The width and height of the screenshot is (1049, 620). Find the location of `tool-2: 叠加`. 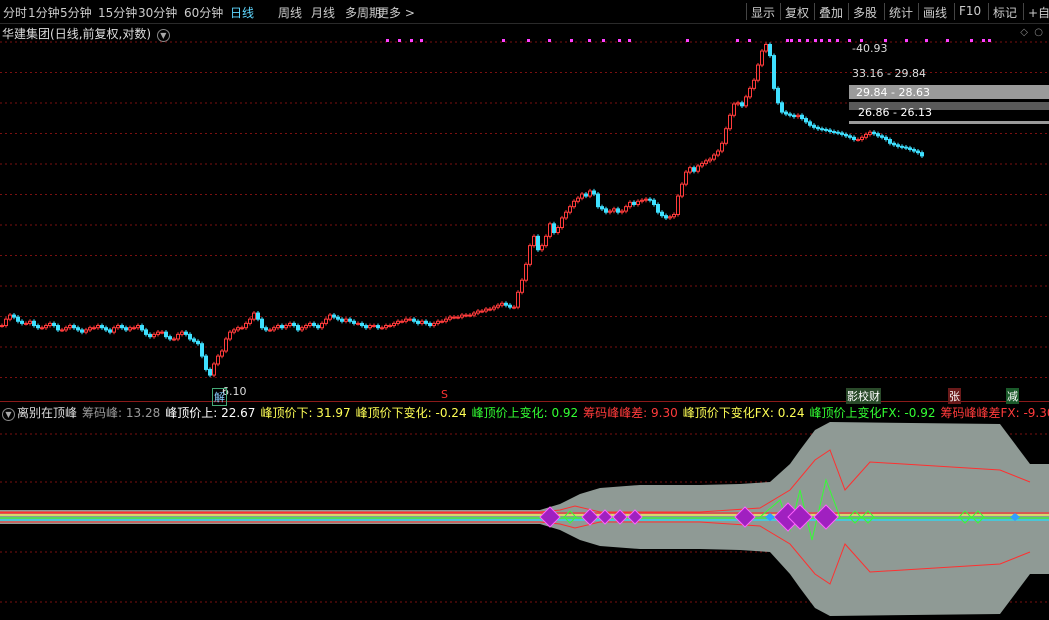

tool-2: 叠加 is located at coordinates (831, 12).